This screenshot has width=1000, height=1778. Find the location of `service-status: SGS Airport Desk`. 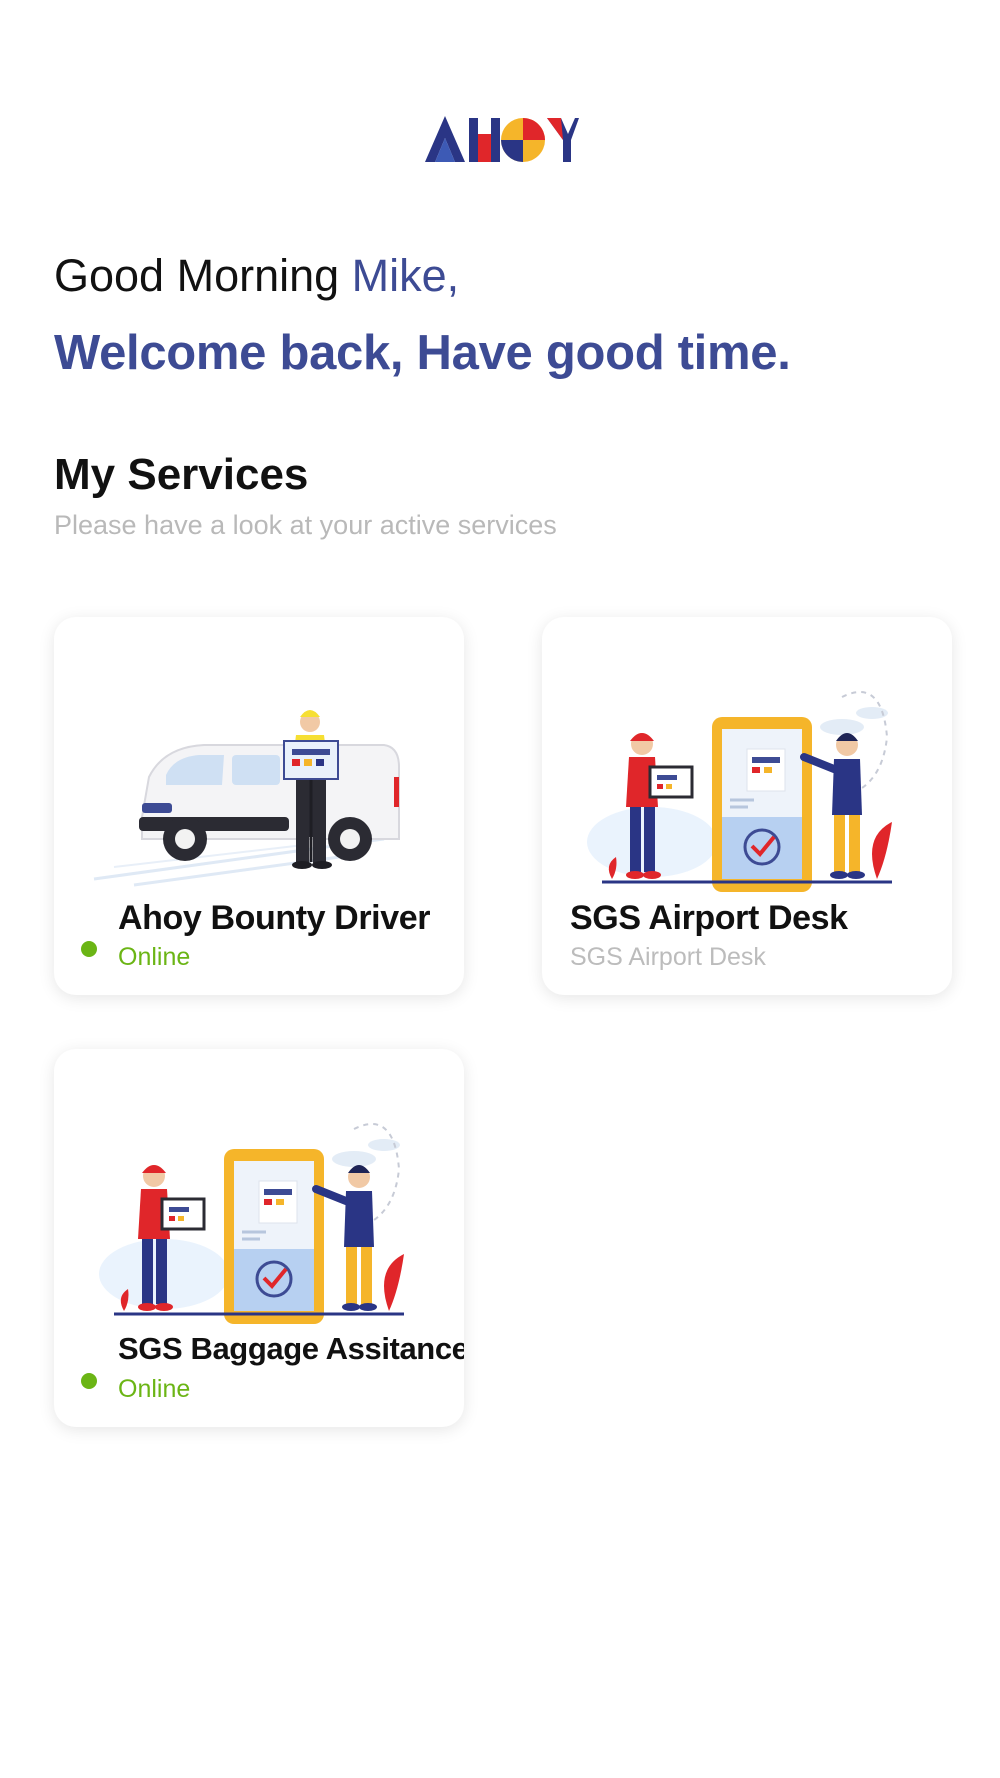

service-status: SGS Airport Desk is located at coordinates (668, 957).